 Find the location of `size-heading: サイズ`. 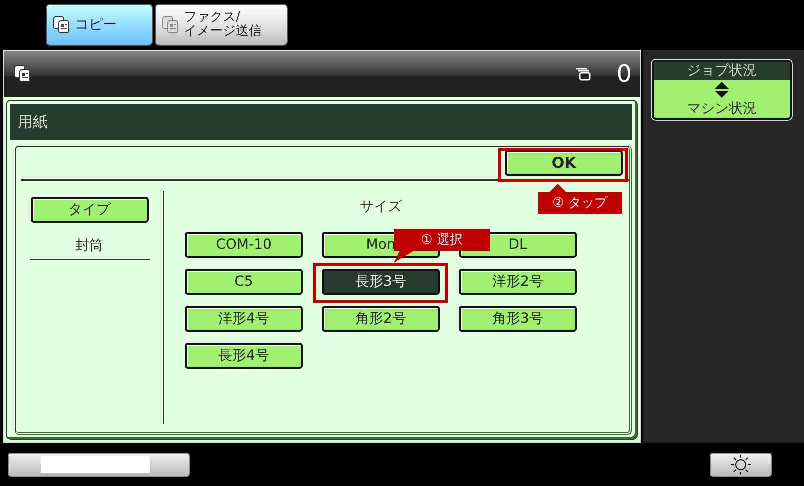

size-heading: サイズ is located at coordinates (381, 207).